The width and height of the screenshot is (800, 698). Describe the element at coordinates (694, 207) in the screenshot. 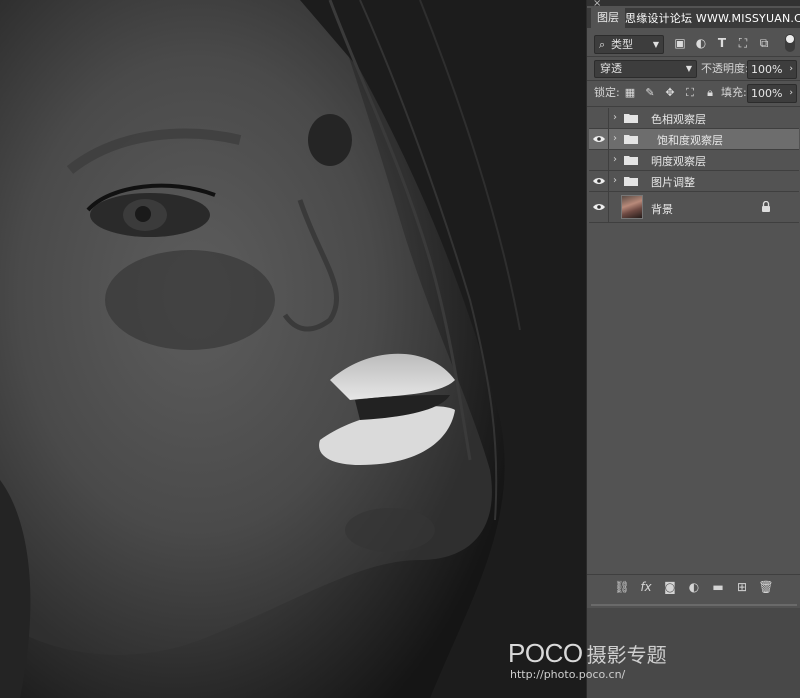

I see `layer-row: 背景` at that location.